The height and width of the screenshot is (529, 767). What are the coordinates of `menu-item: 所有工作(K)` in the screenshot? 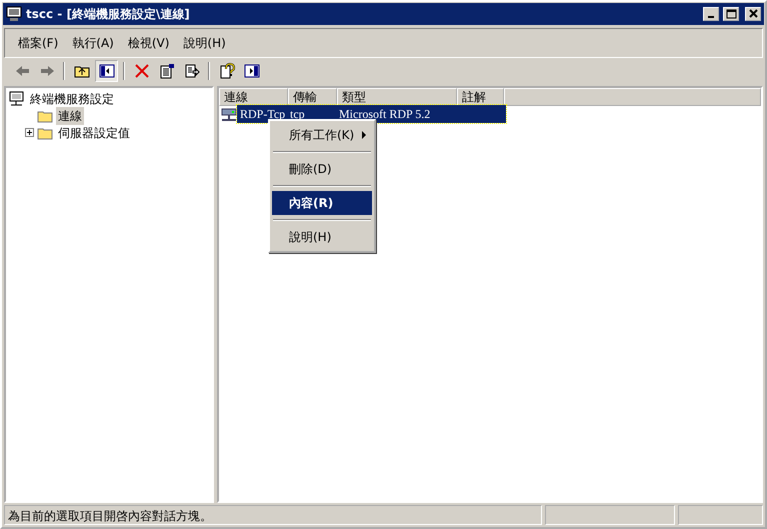 It's located at (322, 135).